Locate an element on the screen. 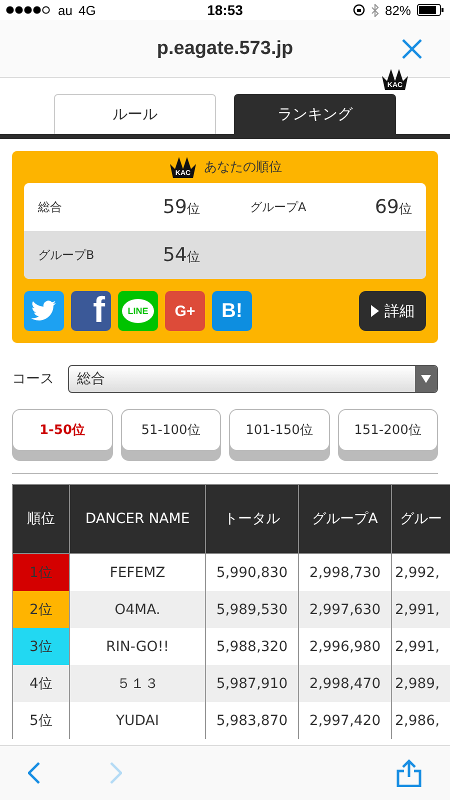 The width and height of the screenshot is (450, 800). course-dropdown: 総合 is located at coordinates (253, 379).